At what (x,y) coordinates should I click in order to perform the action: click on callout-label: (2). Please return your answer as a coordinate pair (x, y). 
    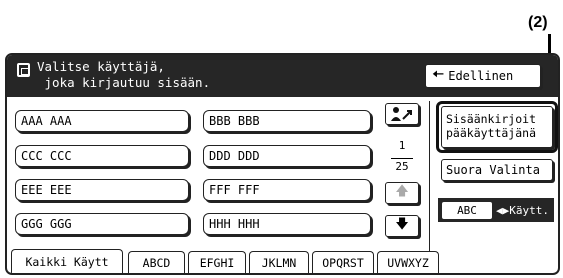
    Looking at the image, I should click on (538, 22).